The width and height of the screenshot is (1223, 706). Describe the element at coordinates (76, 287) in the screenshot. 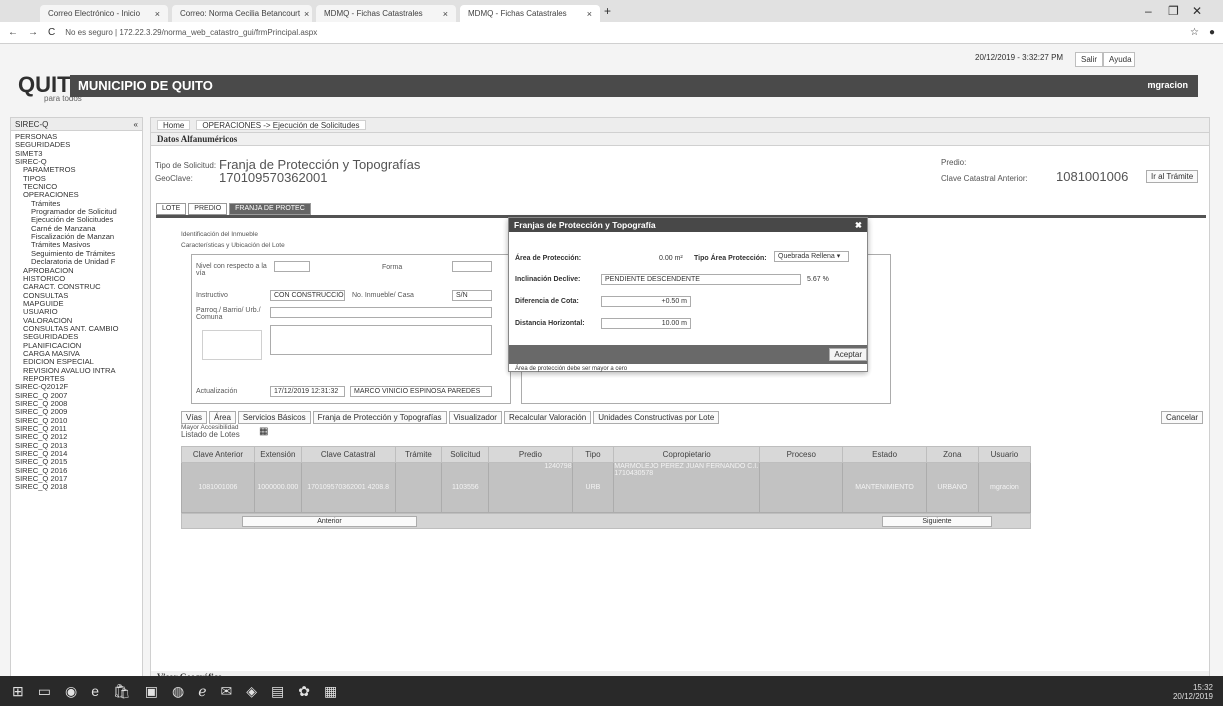

I see `sidebar-item: CARACT. CONSTRUC` at that location.